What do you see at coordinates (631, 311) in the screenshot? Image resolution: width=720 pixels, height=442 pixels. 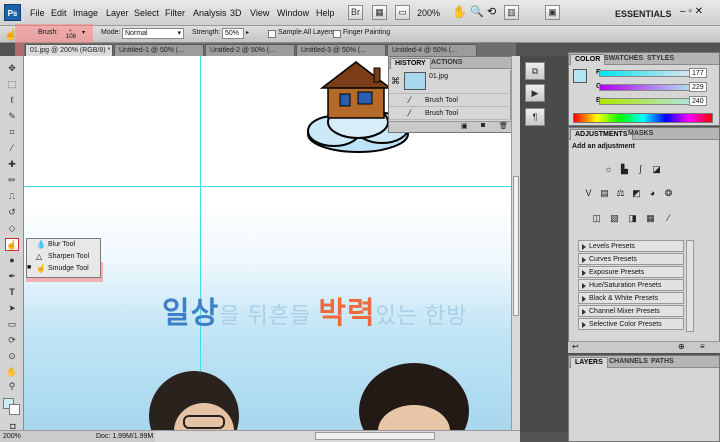 I see `preset-channel-mixer: Channel Mixer Presets` at bounding box center [631, 311].